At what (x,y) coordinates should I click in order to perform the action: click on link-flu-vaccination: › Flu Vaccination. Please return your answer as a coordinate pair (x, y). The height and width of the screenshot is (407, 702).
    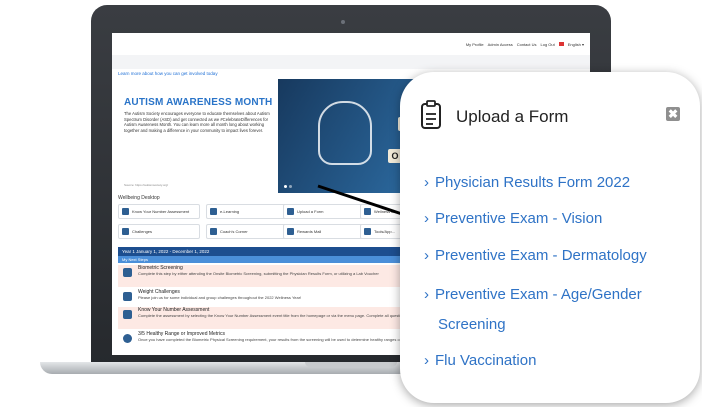
    Looking at the image, I should click on (480, 360).